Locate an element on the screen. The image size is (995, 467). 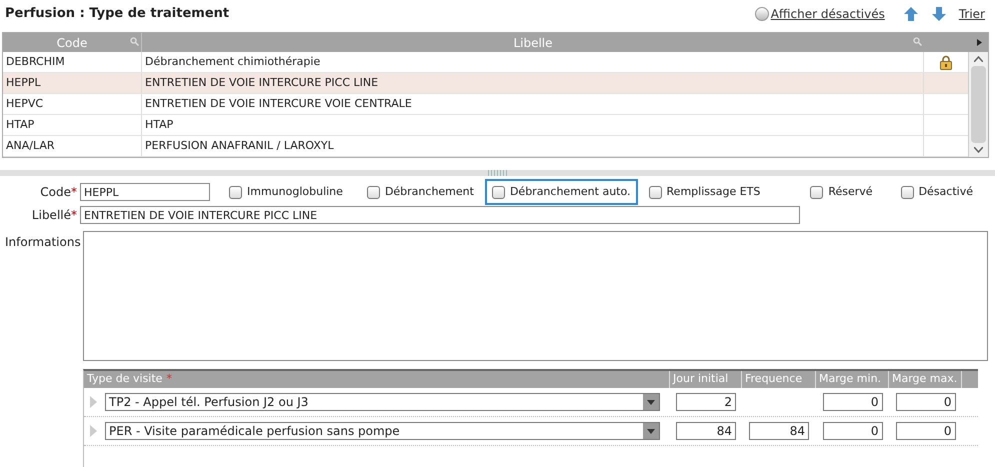
checkbox-option: Débranchement auto. is located at coordinates (561, 192).